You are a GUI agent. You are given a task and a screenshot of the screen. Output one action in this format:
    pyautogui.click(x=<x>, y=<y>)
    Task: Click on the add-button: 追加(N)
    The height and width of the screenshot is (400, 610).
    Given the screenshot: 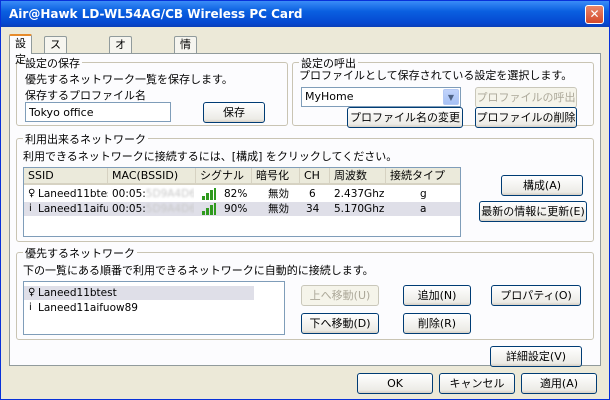 What is the action you would take?
    pyautogui.click(x=437, y=295)
    